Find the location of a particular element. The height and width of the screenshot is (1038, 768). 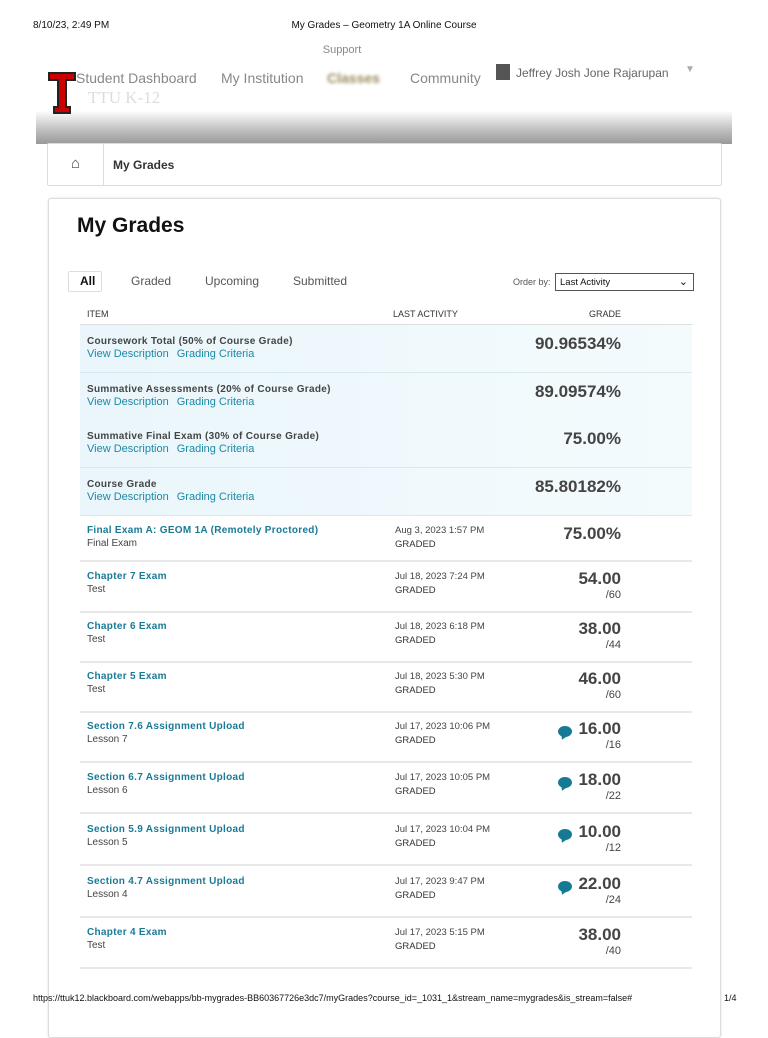

page-title: My Grades is located at coordinates (131, 225).